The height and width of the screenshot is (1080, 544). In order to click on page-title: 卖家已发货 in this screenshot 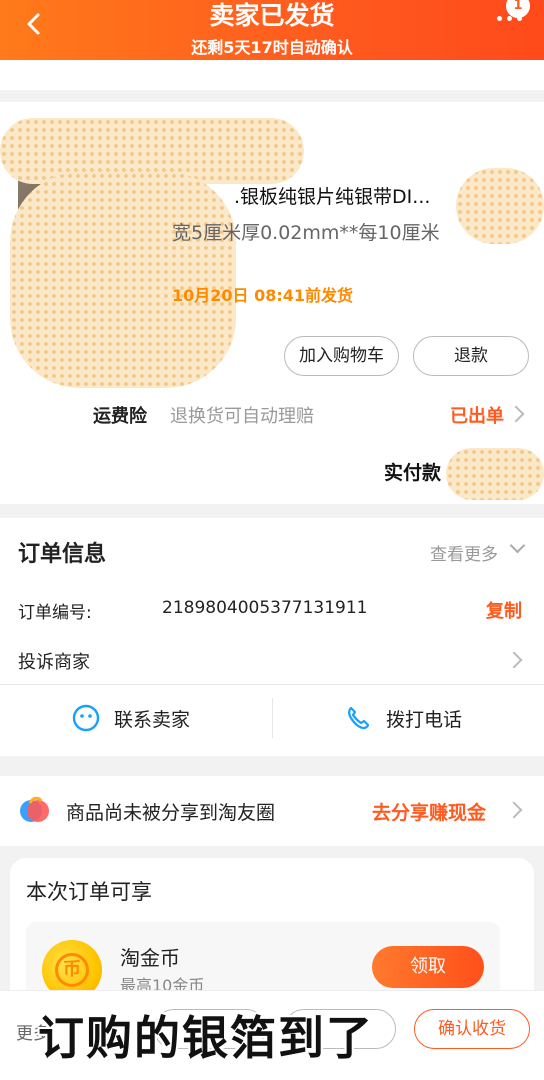, I will do `click(272, 15)`.